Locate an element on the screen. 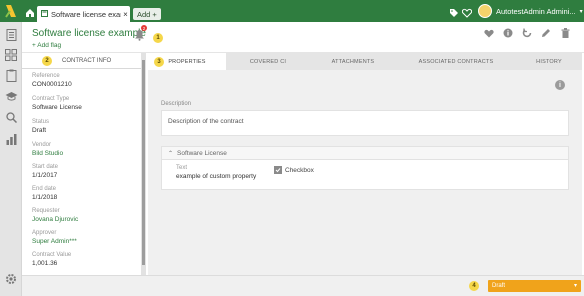 Image resolution: width=584 pixels, height=296 pixels. field-reference: Reference CON0001210 is located at coordinates (52, 80).